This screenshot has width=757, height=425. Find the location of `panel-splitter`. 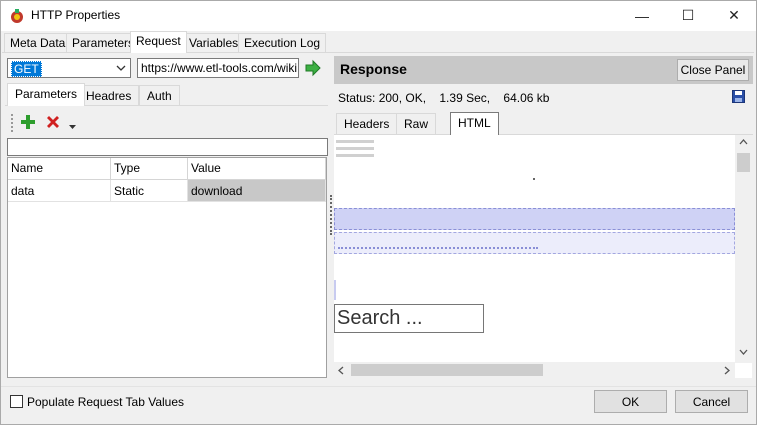

panel-splitter is located at coordinates (331, 215).